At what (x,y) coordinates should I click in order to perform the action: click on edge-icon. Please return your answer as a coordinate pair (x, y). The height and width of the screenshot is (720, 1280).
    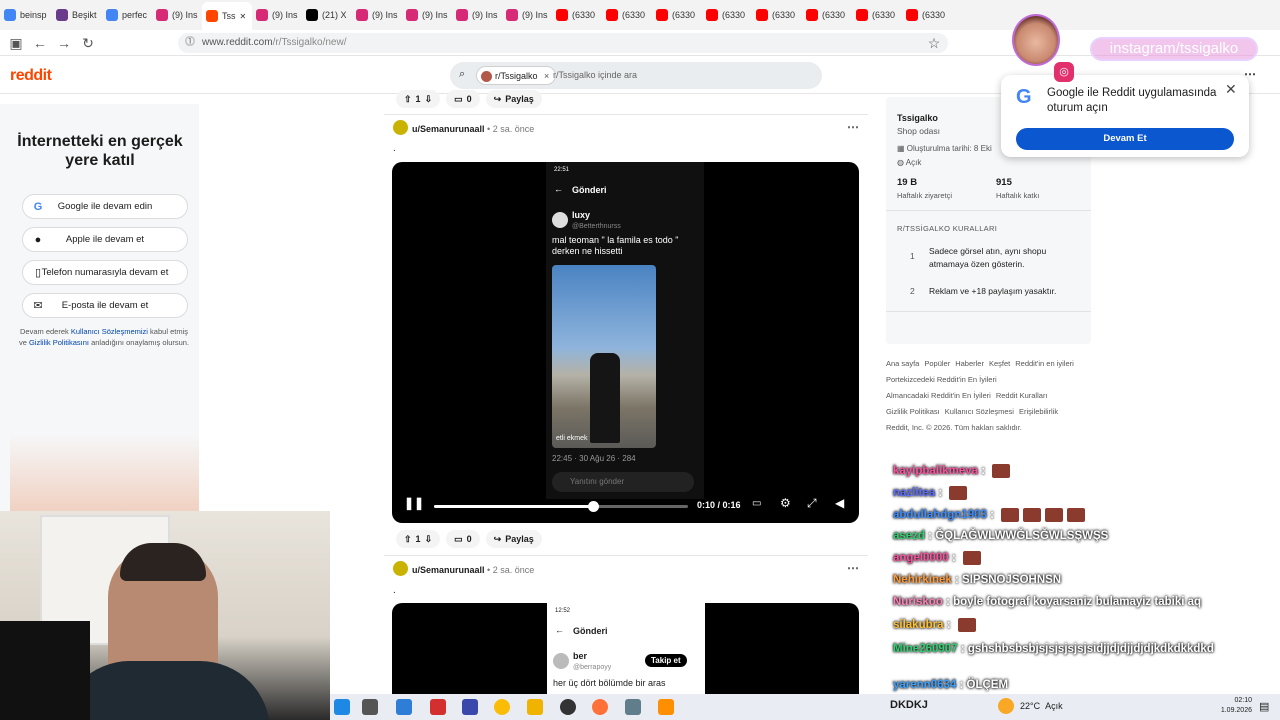
    Looking at the image, I should click on (342, 707).